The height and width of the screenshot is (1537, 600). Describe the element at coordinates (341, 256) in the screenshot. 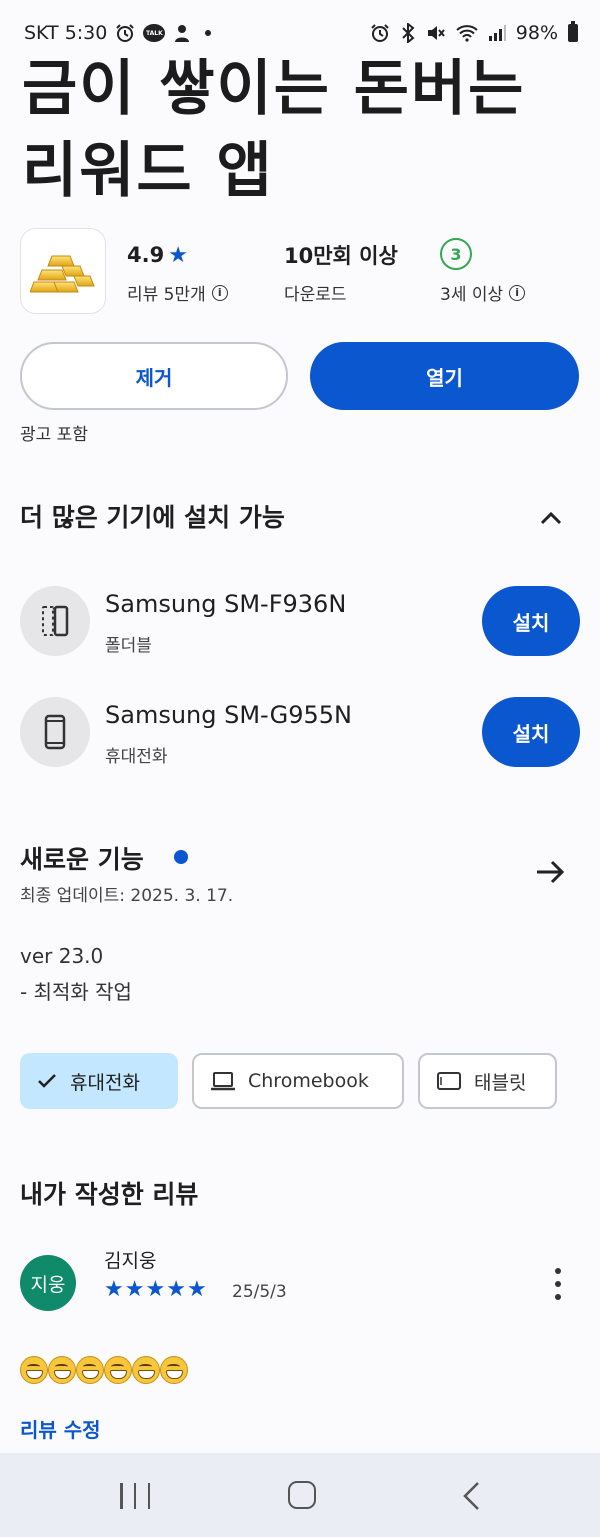

I see `downloads-value: 10만회 이상` at that location.